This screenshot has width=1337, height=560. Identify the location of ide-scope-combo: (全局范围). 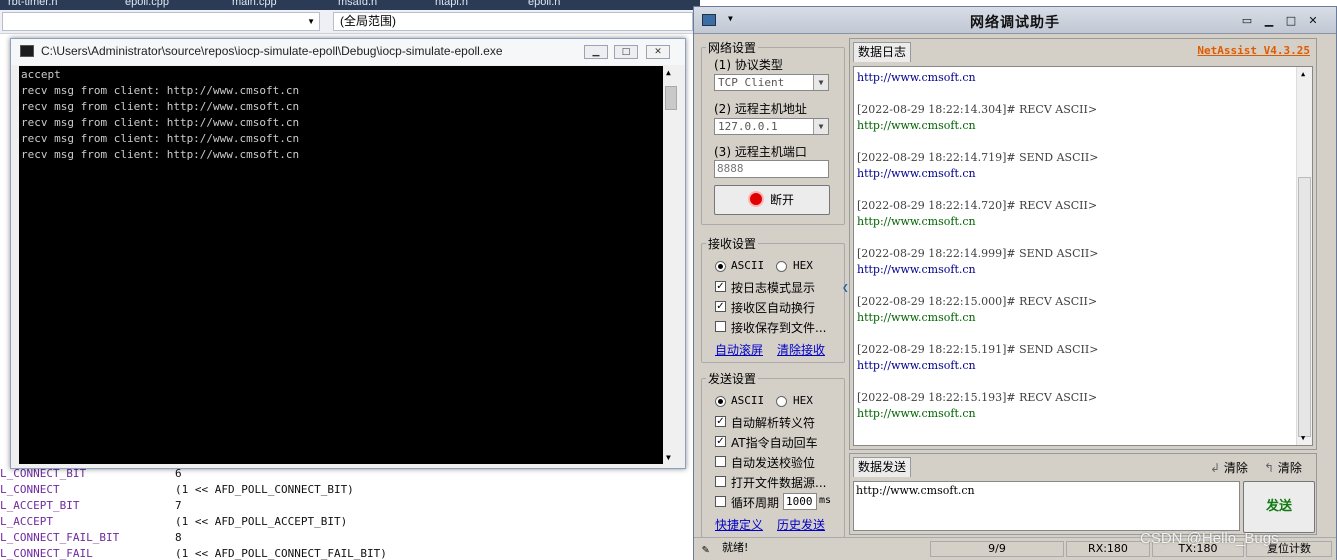
(513, 21).